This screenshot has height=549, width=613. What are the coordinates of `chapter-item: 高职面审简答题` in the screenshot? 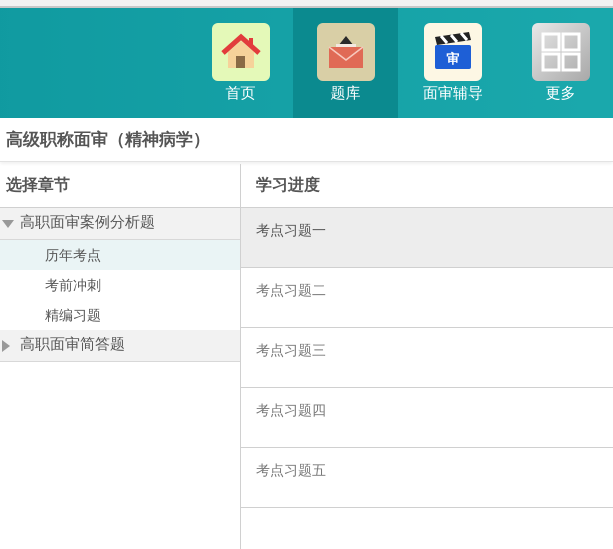 It's located at (120, 346).